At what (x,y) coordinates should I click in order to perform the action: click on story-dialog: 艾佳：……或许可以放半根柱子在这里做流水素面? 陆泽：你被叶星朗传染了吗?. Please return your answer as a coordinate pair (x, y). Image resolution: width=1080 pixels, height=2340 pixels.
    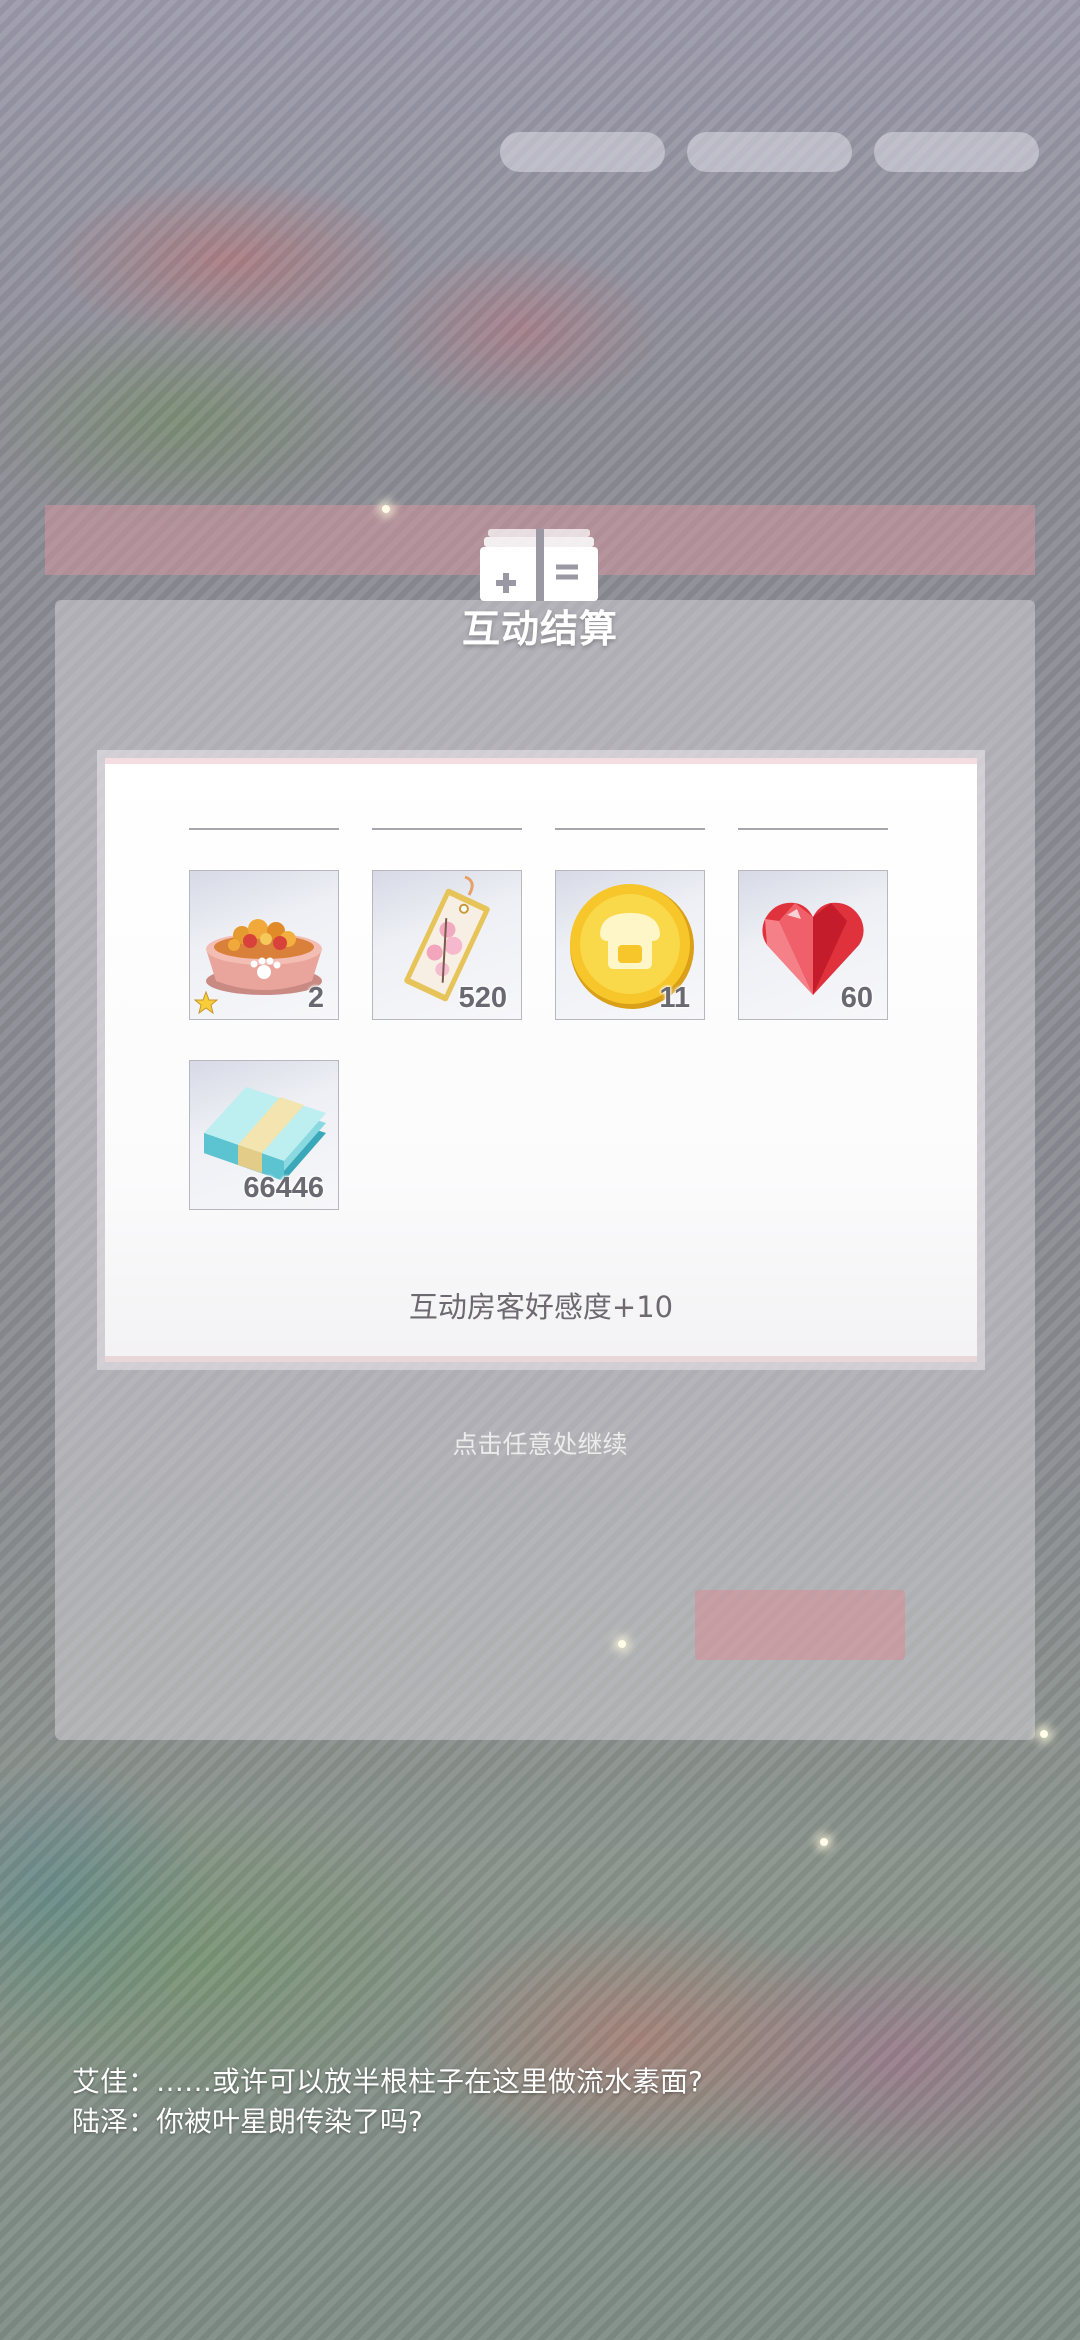
    Looking at the image, I should click on (387, 2102).